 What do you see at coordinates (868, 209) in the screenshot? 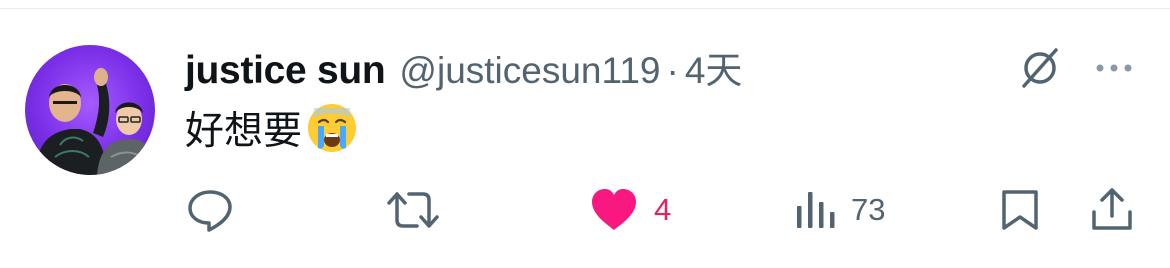
I see `views-count: 73` at bounding box center [868, 209].